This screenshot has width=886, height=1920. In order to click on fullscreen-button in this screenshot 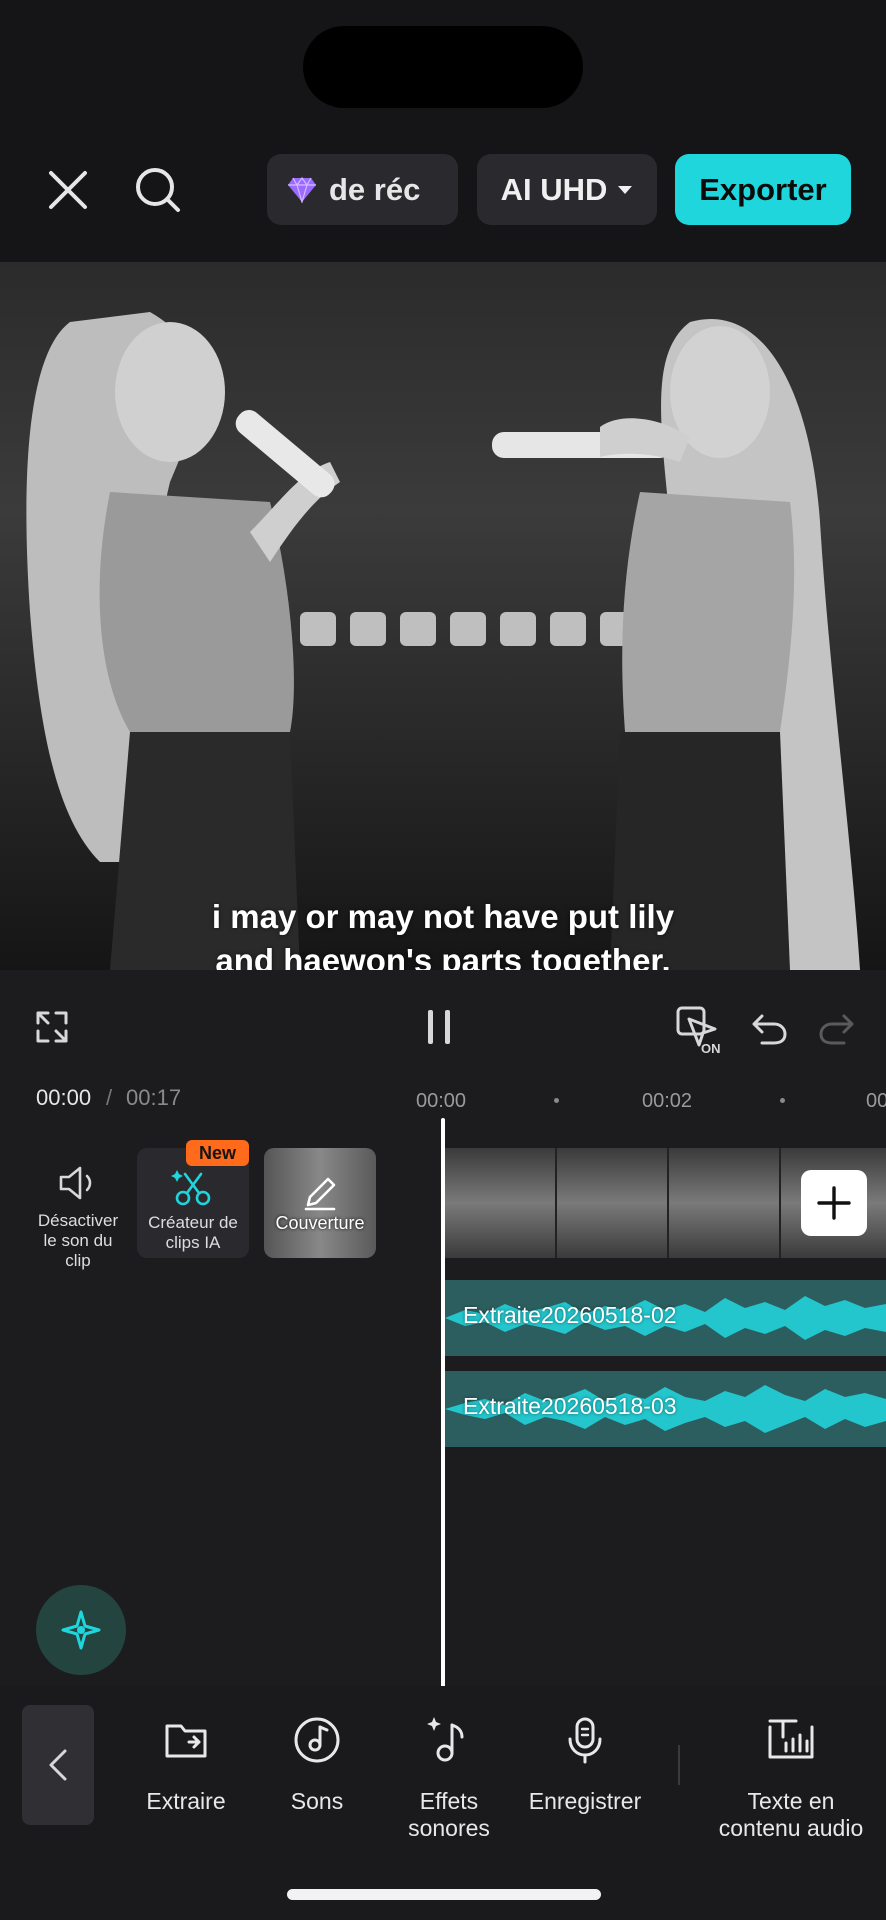, I will do `click(52, 1027)`.